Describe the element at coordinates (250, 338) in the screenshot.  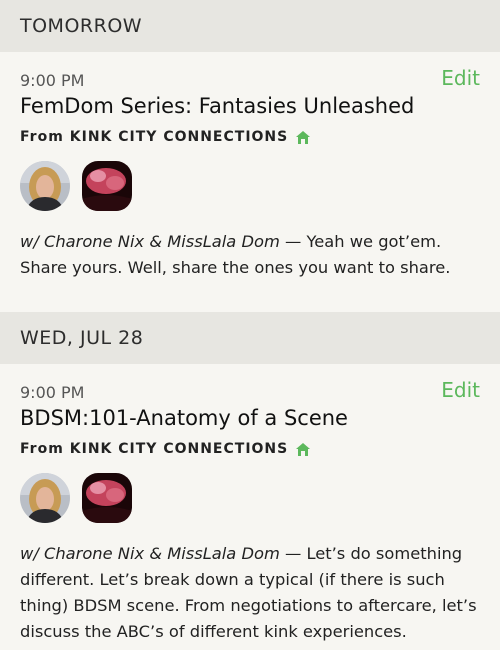
I see `section-header-date: WED, JUL 28` at that location.